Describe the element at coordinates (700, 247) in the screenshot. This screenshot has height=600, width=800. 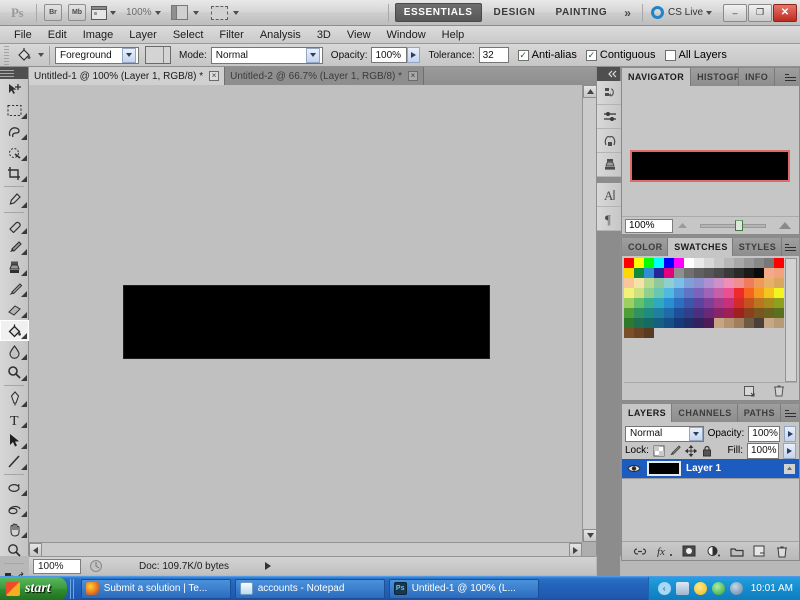
I see `tab-swatches: SWATCHES` at that location.